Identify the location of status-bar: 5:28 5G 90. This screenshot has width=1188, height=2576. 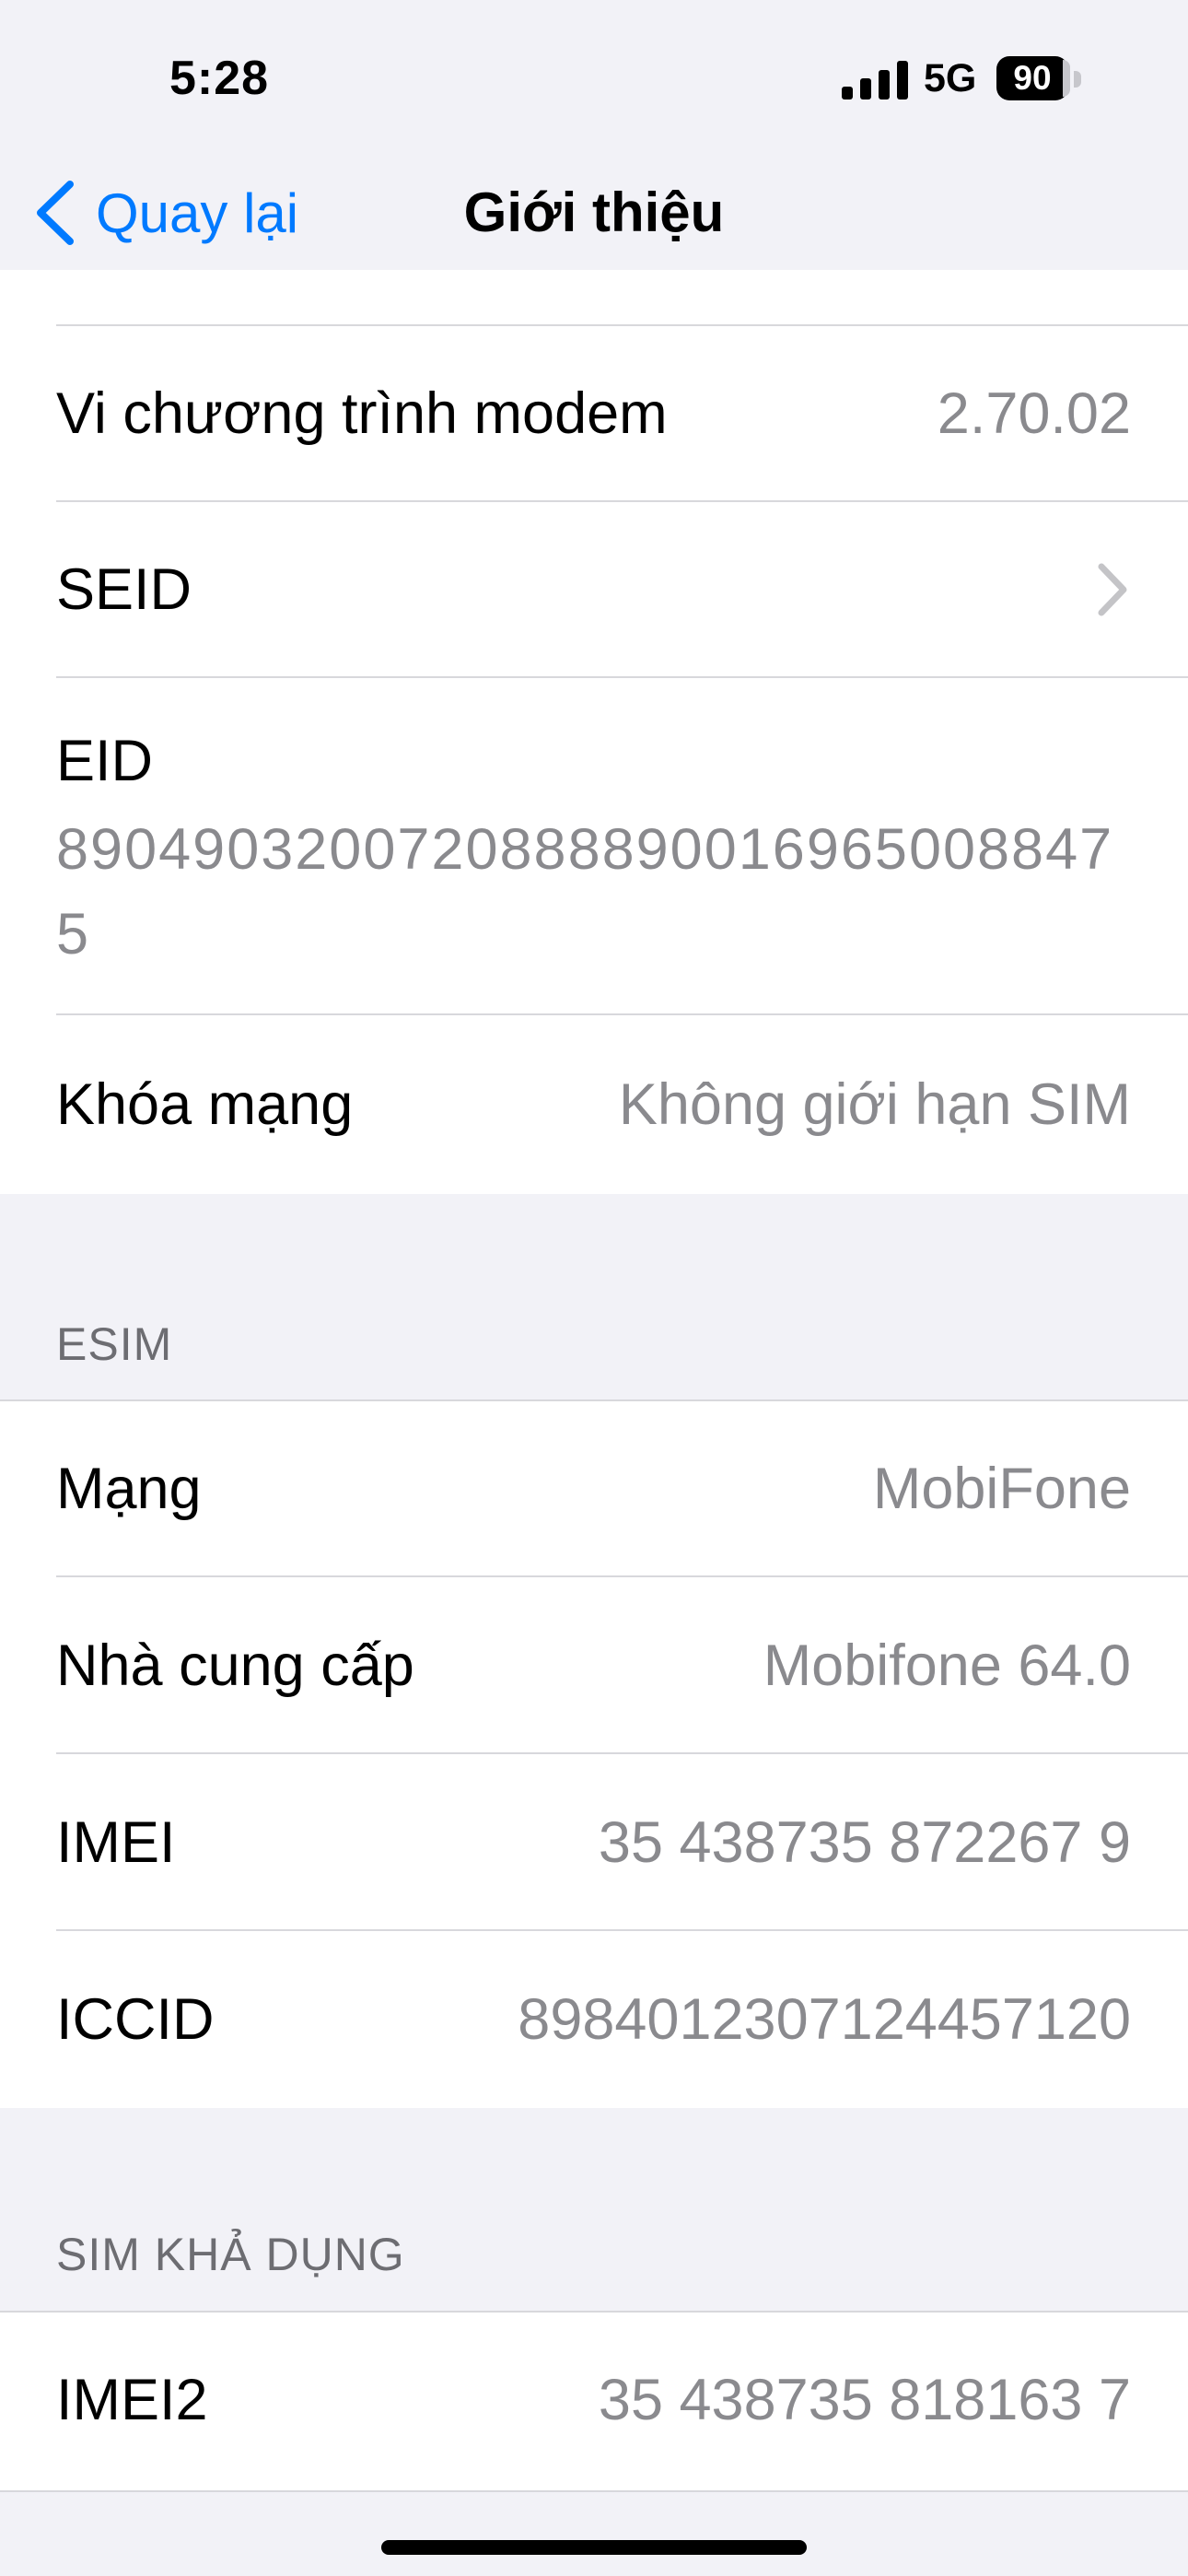
(594, 78).